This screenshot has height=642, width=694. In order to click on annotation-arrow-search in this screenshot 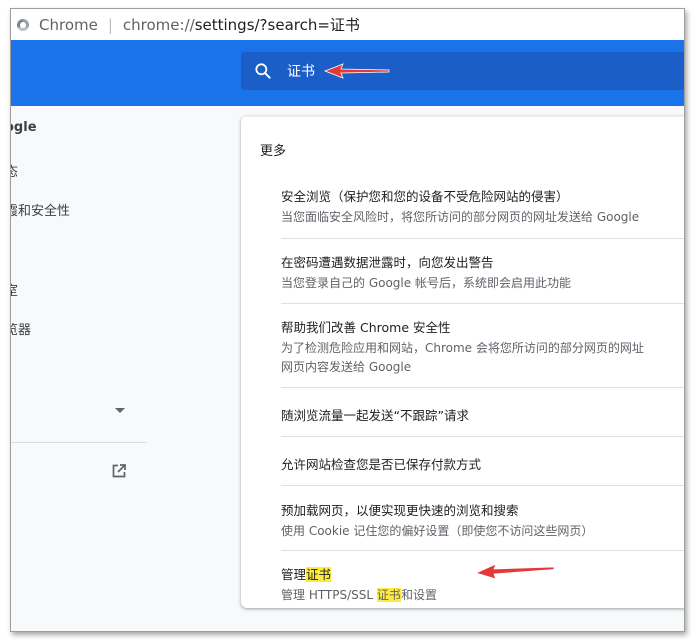, I will do `click(356, 71)`.